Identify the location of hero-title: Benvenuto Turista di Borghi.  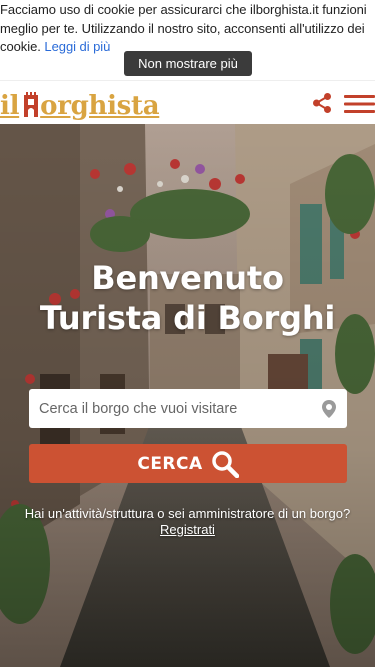
(187, 298).